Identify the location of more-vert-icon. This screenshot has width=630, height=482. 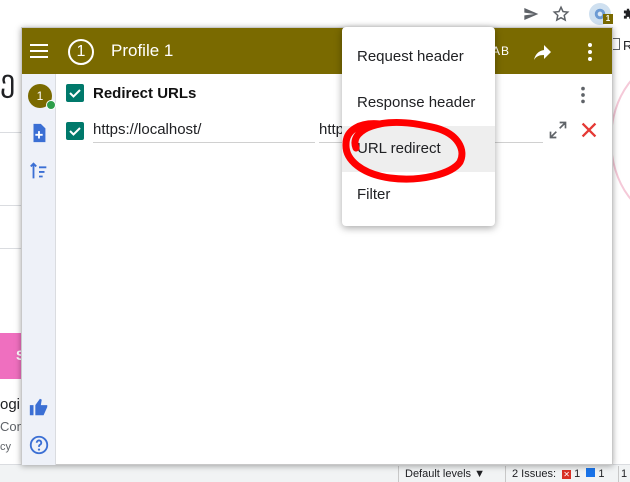
(590, 52).